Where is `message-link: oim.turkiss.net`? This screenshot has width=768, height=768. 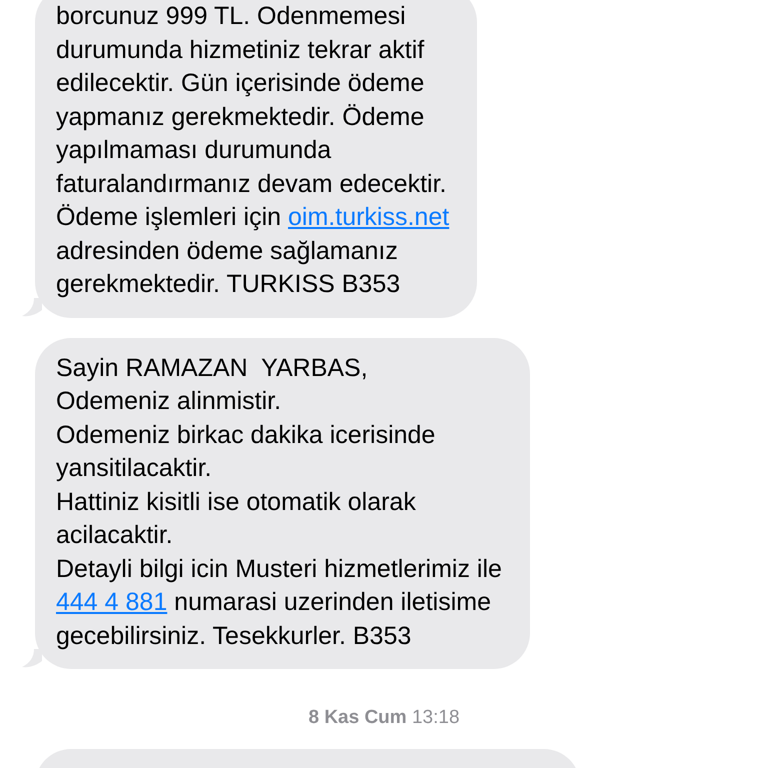 message-link: oim.turkiss.net is located at coordinates (369, 217).